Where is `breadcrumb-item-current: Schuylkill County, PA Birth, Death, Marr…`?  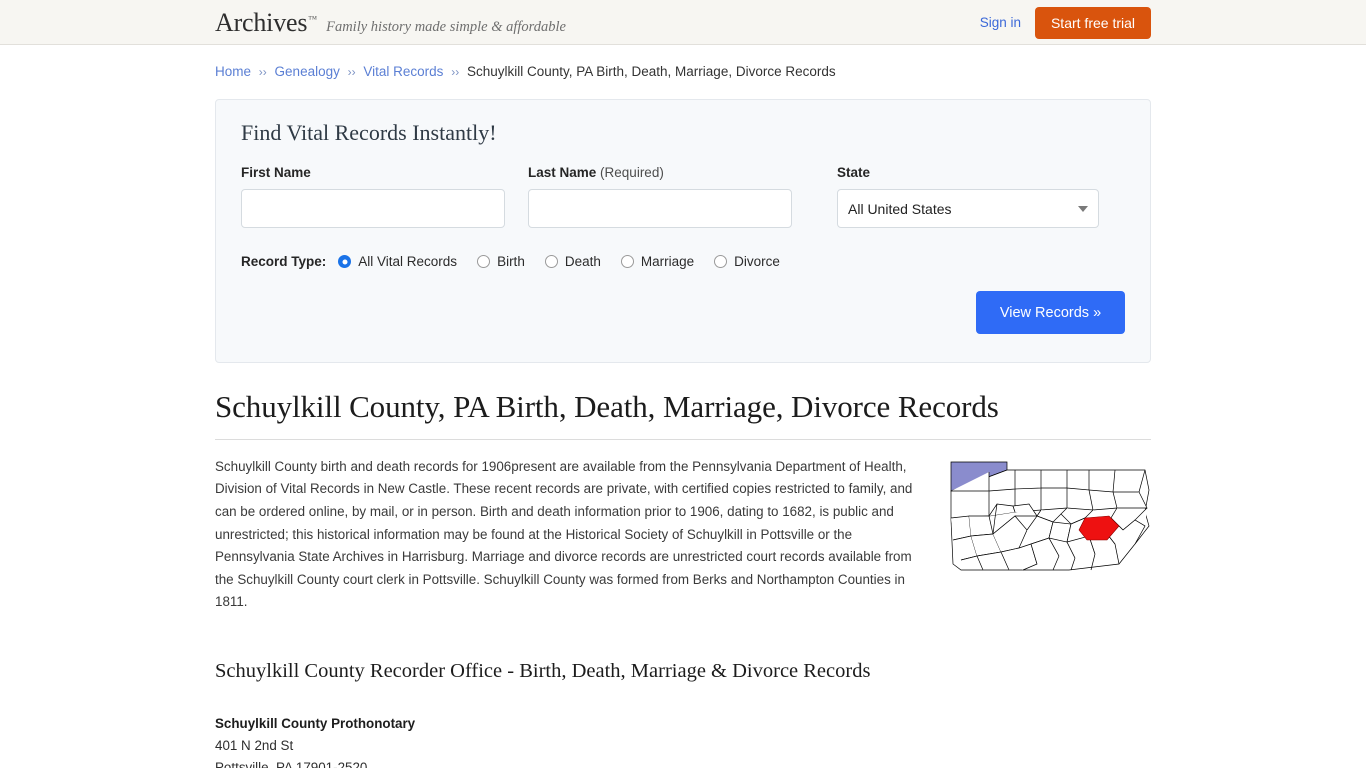 breadcrumb-item-current: Schuylkill County, PA Birth, Death, Marr… is located at coordinates (651, 71).